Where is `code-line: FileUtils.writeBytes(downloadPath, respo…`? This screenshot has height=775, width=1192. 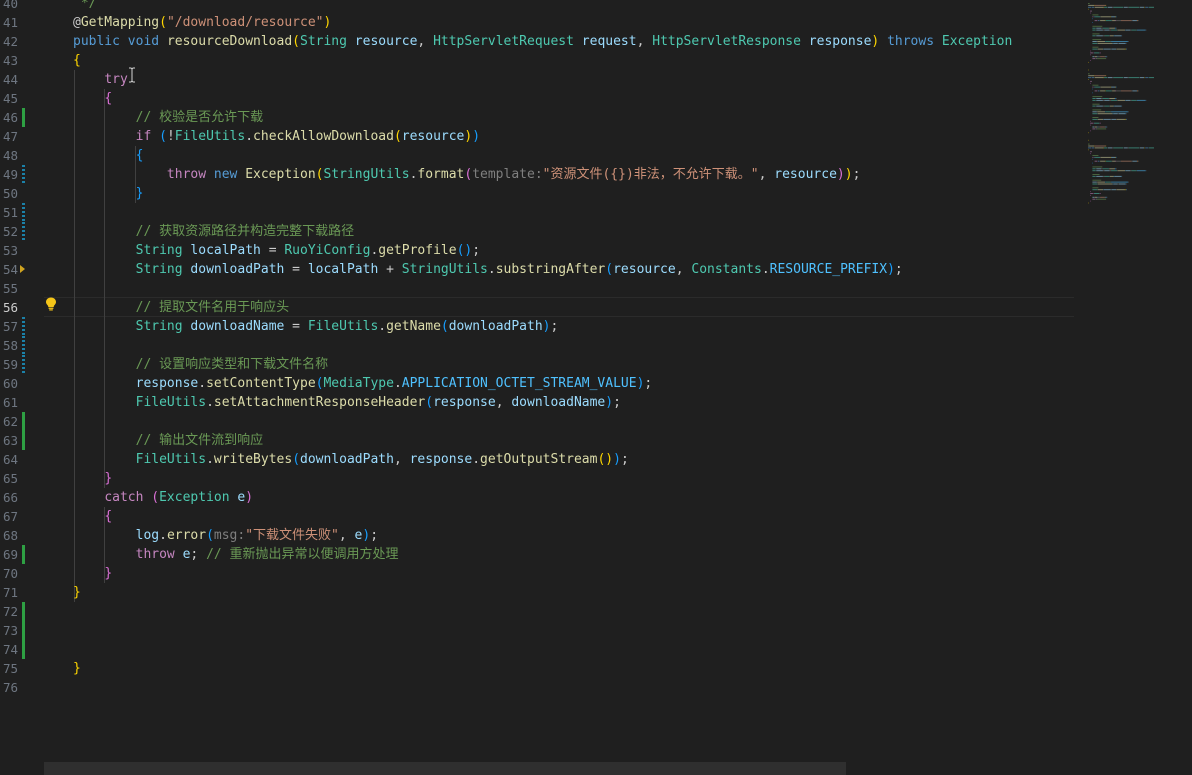 code-line: FileUtils.writeBytes(downloadPath, respo… is located at coordinates (351, 459).